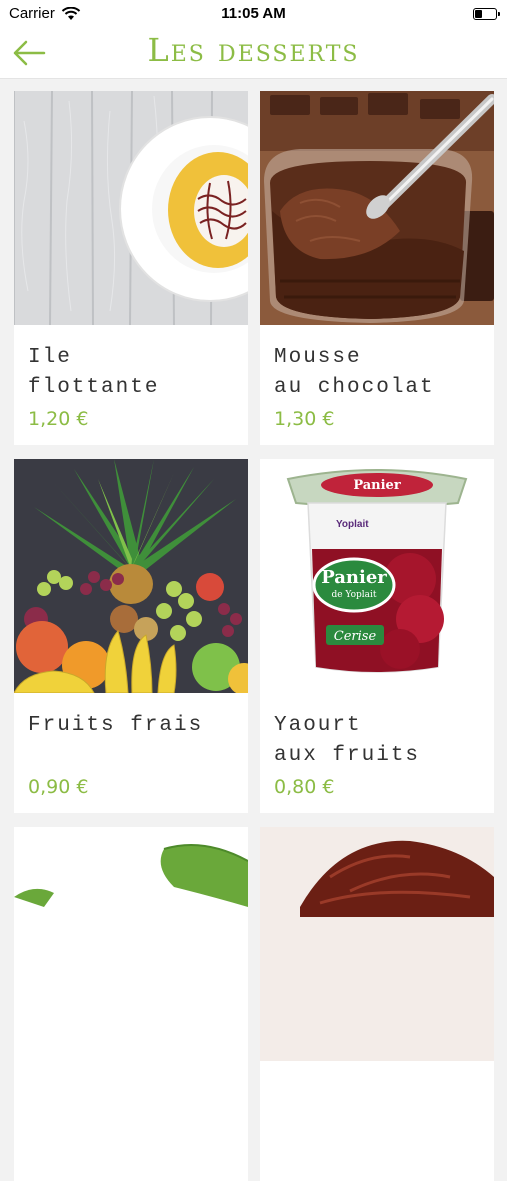  I want to click on dessert-price: 1,30 €, so click(304, 419).